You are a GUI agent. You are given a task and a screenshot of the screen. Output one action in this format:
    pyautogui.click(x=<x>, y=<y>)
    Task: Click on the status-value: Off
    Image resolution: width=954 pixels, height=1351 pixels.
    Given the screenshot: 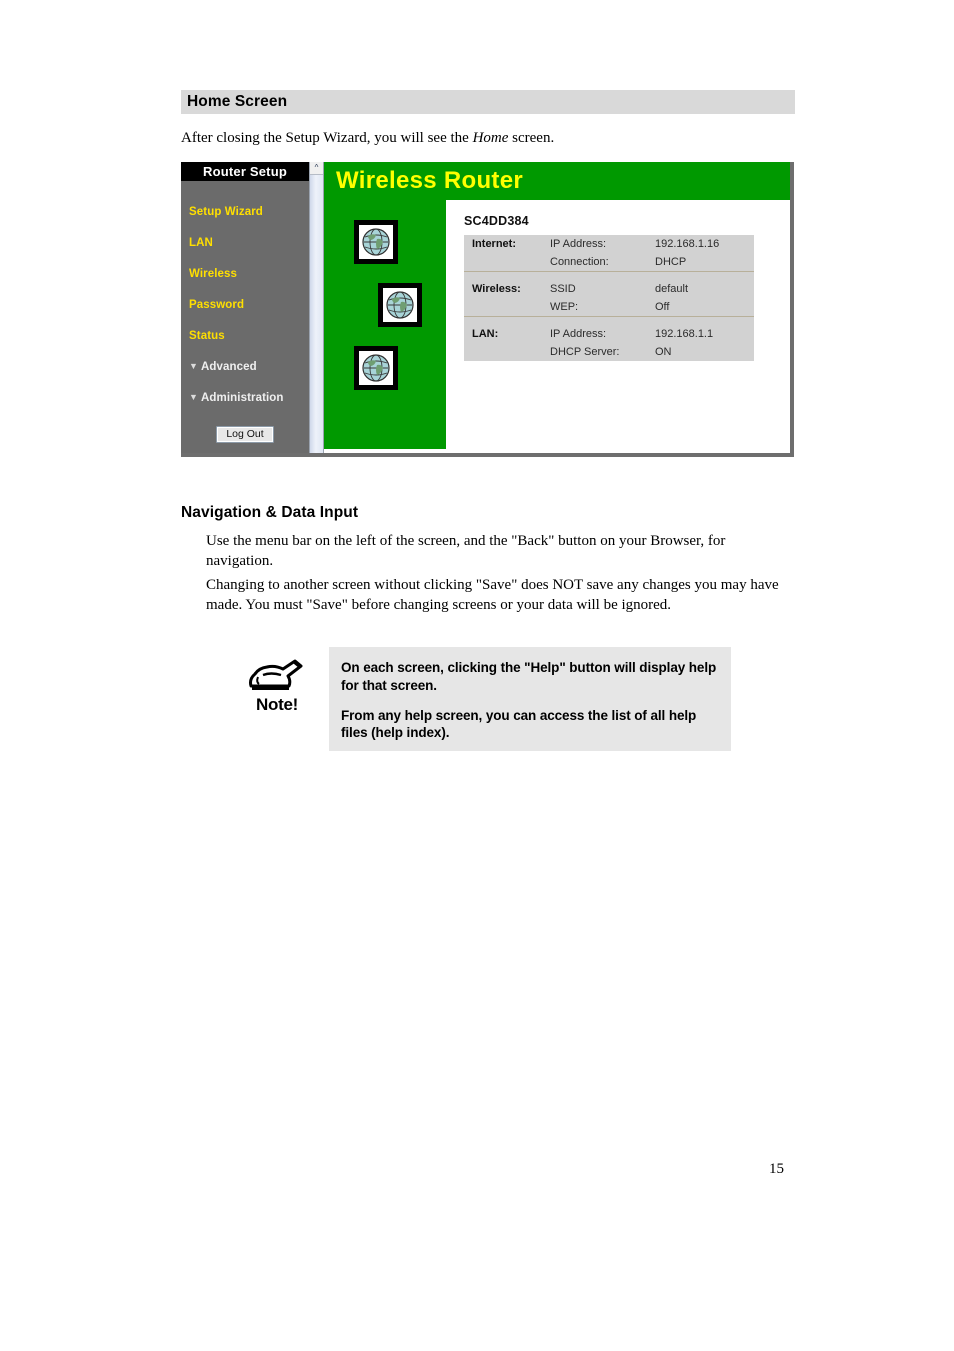 What is the action you would take?
    pyautogui.click(x=662, y=307)
    